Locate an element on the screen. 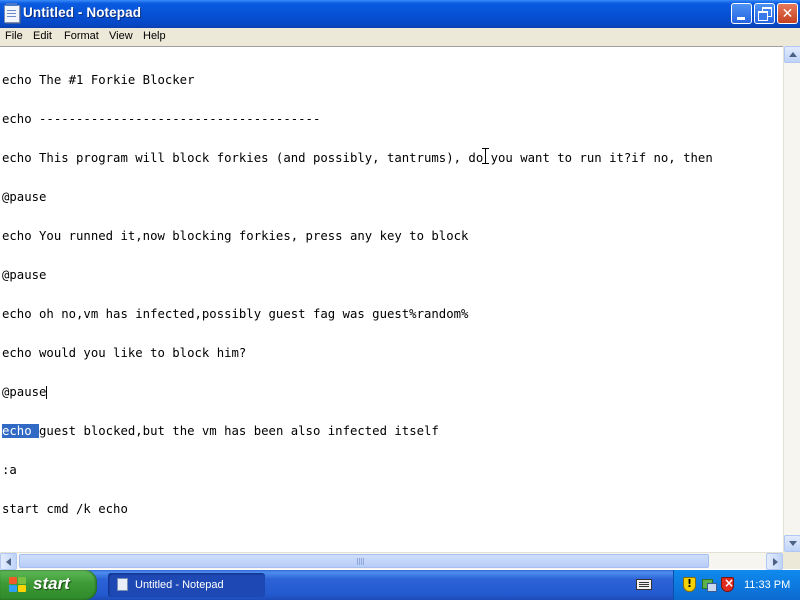 This screenshot has height=600, width=800. taskbar: start Untitled - Notepad 11:33 PM is located at coordinates (400, 585).